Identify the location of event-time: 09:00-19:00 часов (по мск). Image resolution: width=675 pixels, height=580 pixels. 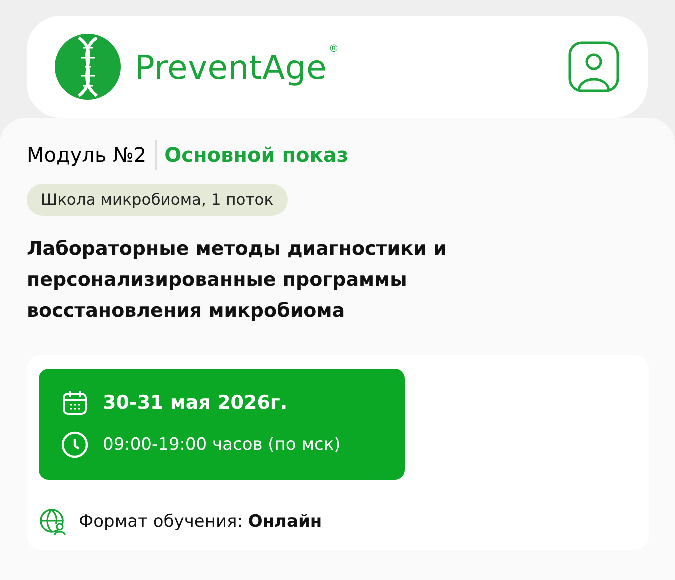
(222, 445).